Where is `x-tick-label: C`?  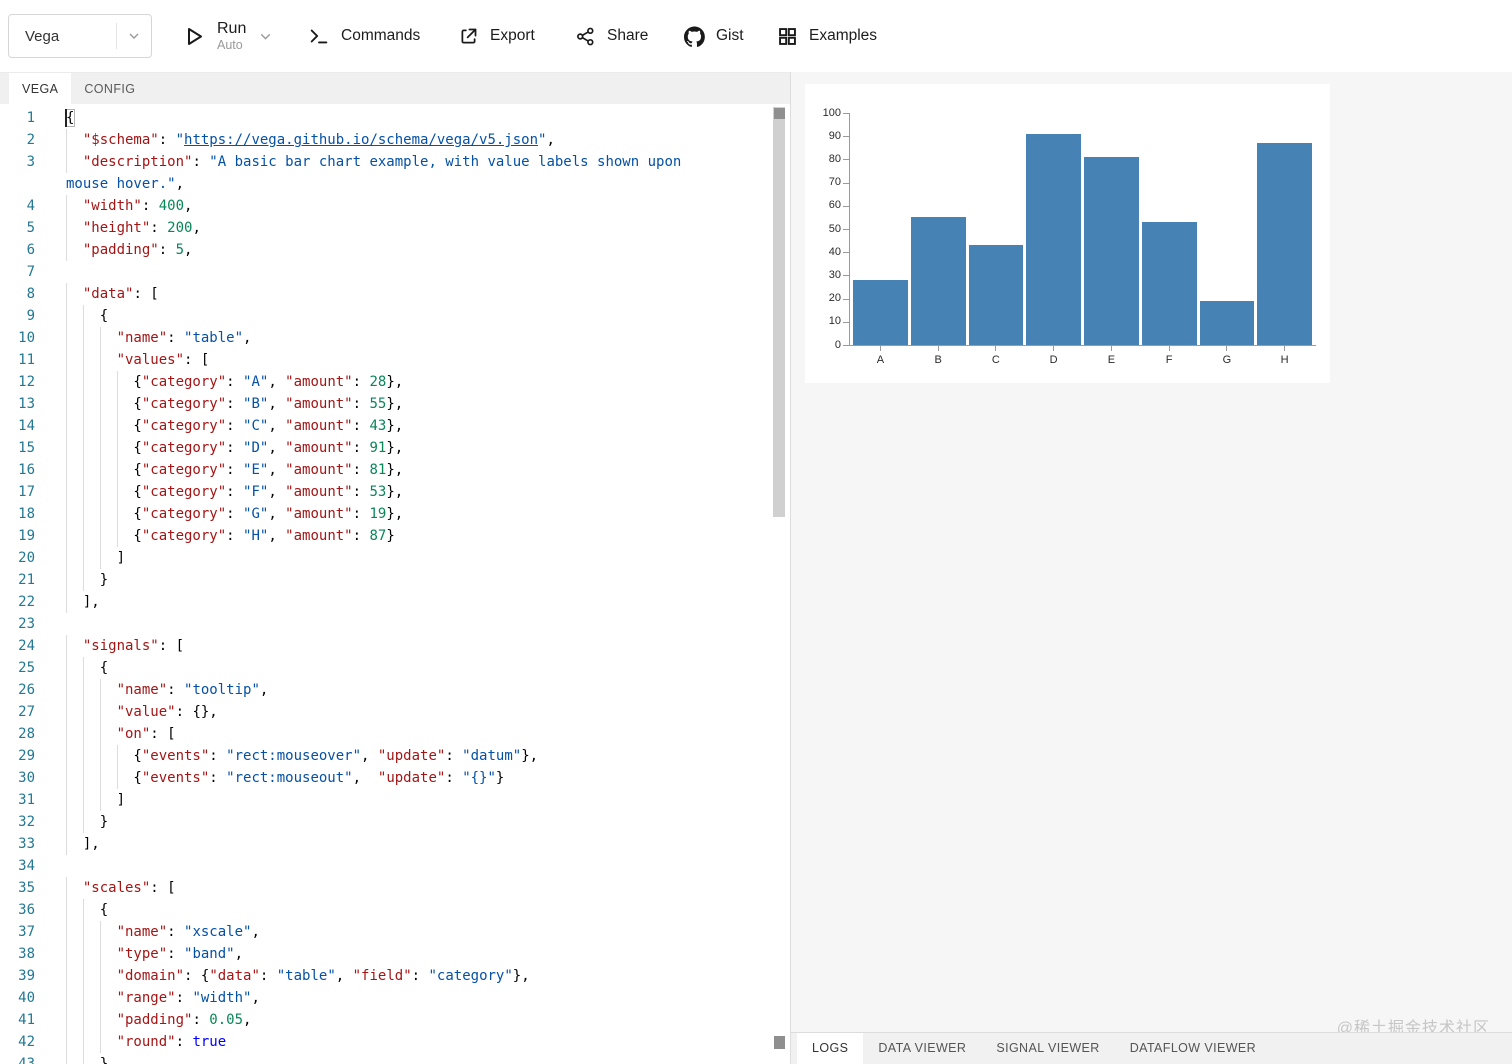
x-tick-label: C is located at coordinates (995, 360).